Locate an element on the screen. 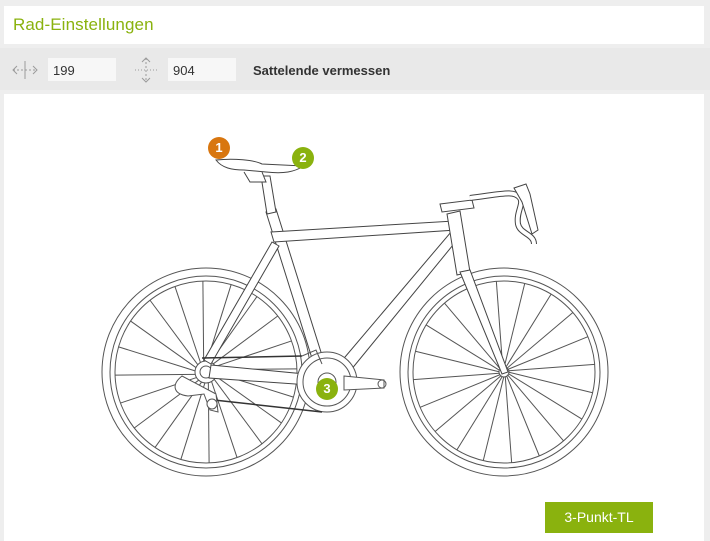 Image resolution: width=710 pixels, height=541 pixels. page-title: Rad-Einstellungen is located at coordinates (83, 24).